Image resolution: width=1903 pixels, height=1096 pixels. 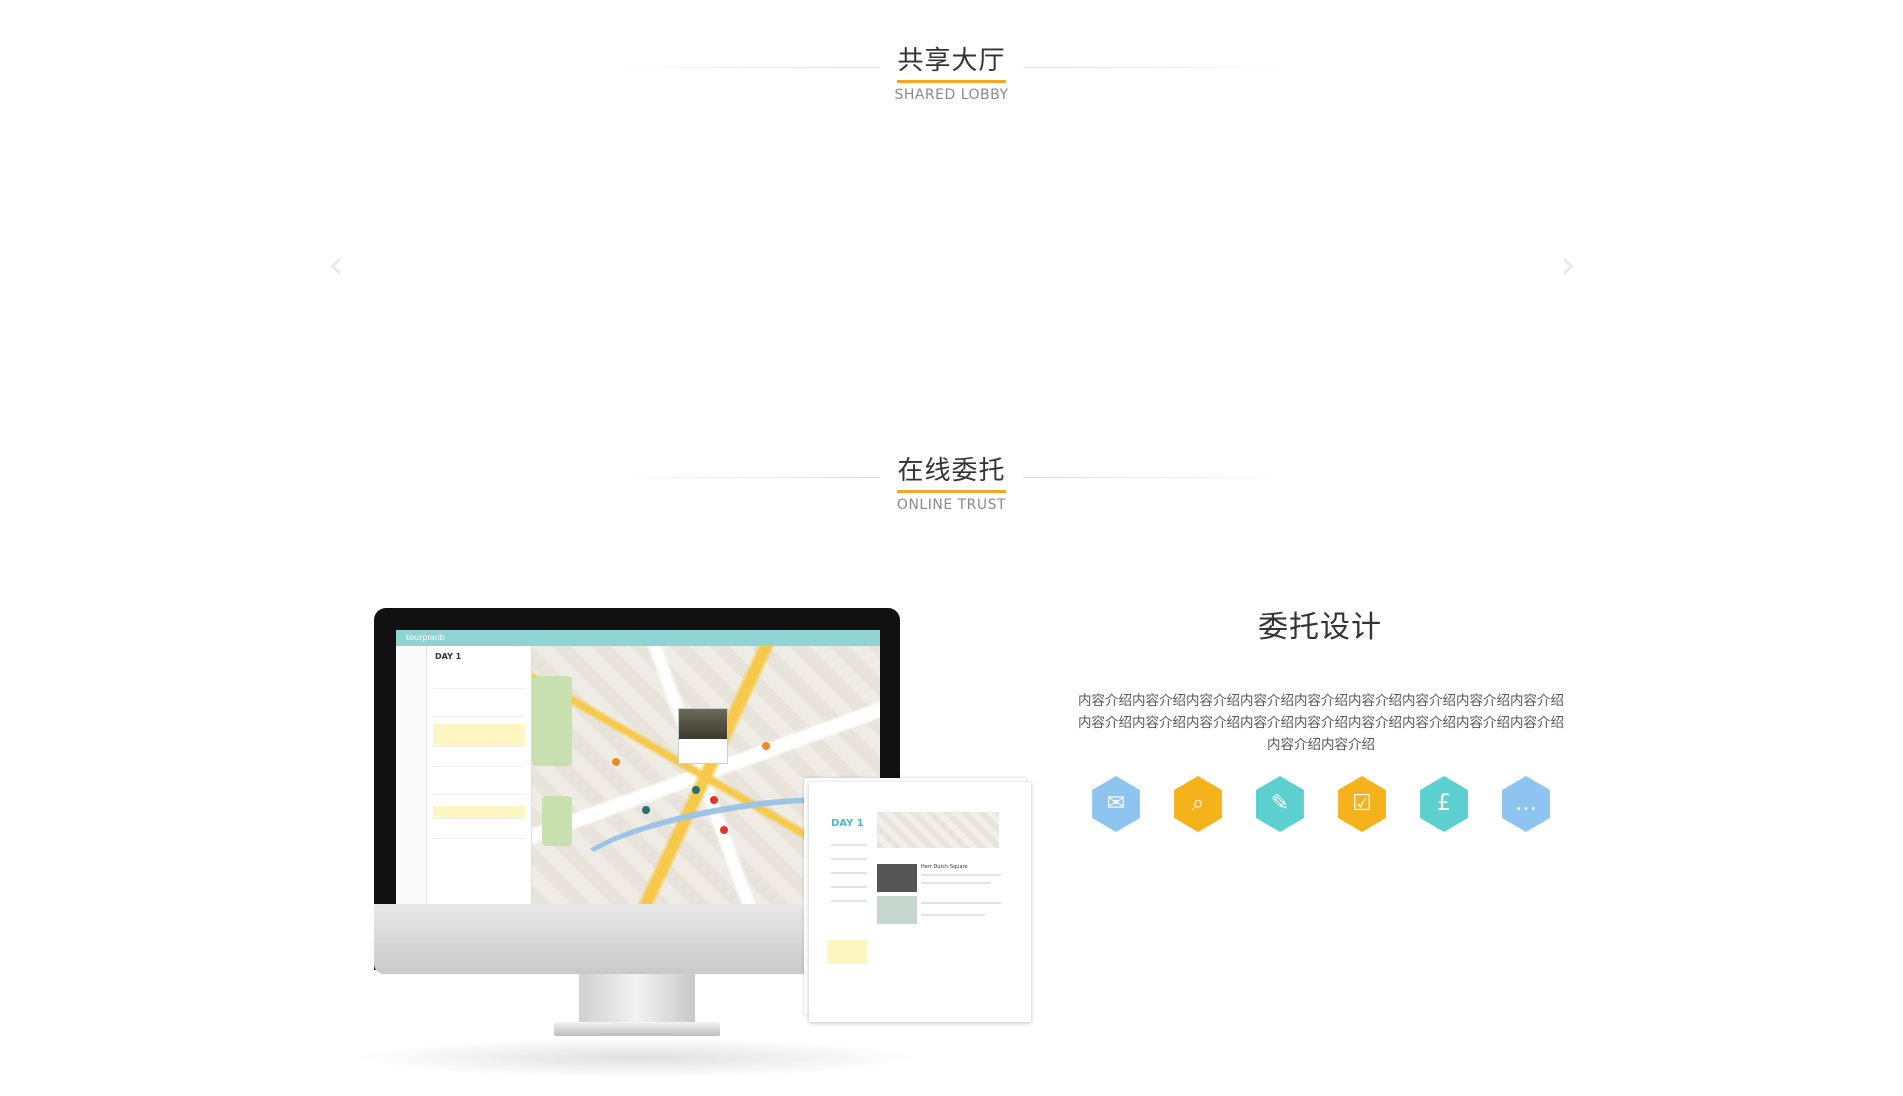 I want to click on shared-lobby-subtitle: SHARED LOBBY, so click(x=951, y=95).